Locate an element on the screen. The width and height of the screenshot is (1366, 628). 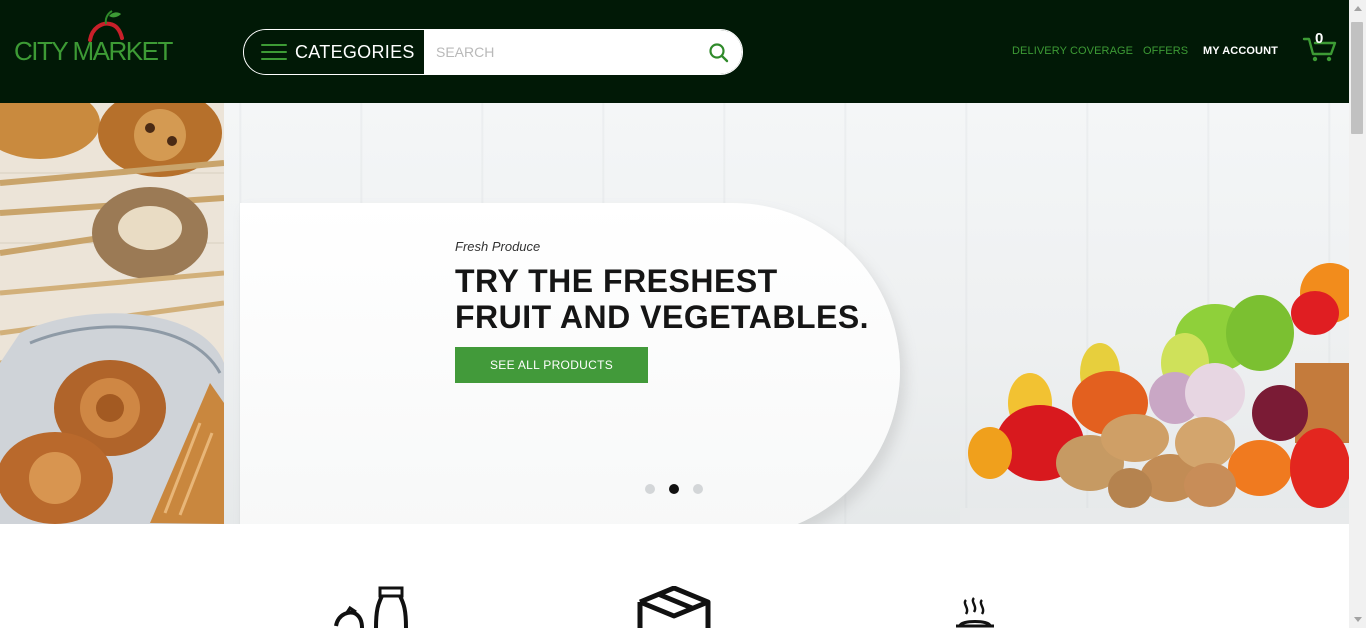
bakery-illustration is located at coordinates (112, 313).